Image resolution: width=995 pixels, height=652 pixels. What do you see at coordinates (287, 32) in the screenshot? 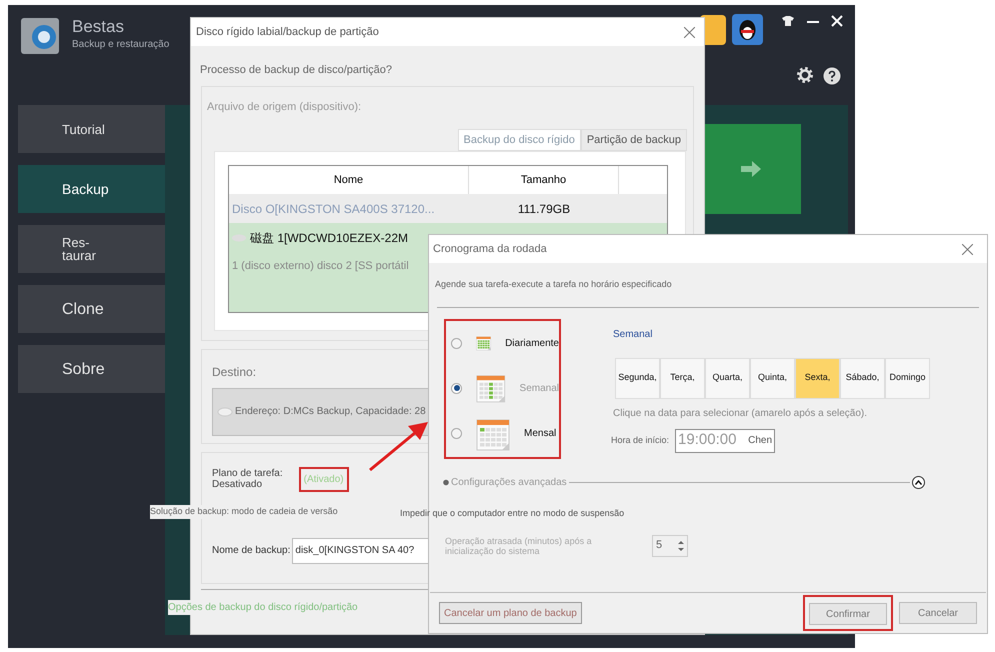
I see `dialog-title: Disco rígido labial/backup de partição` at bounding box center [287, 32].